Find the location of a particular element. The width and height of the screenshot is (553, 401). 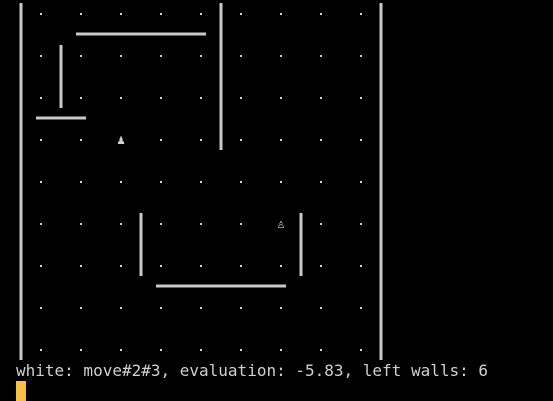

black-pawn: ♟ is located at coordinates (121, 140).